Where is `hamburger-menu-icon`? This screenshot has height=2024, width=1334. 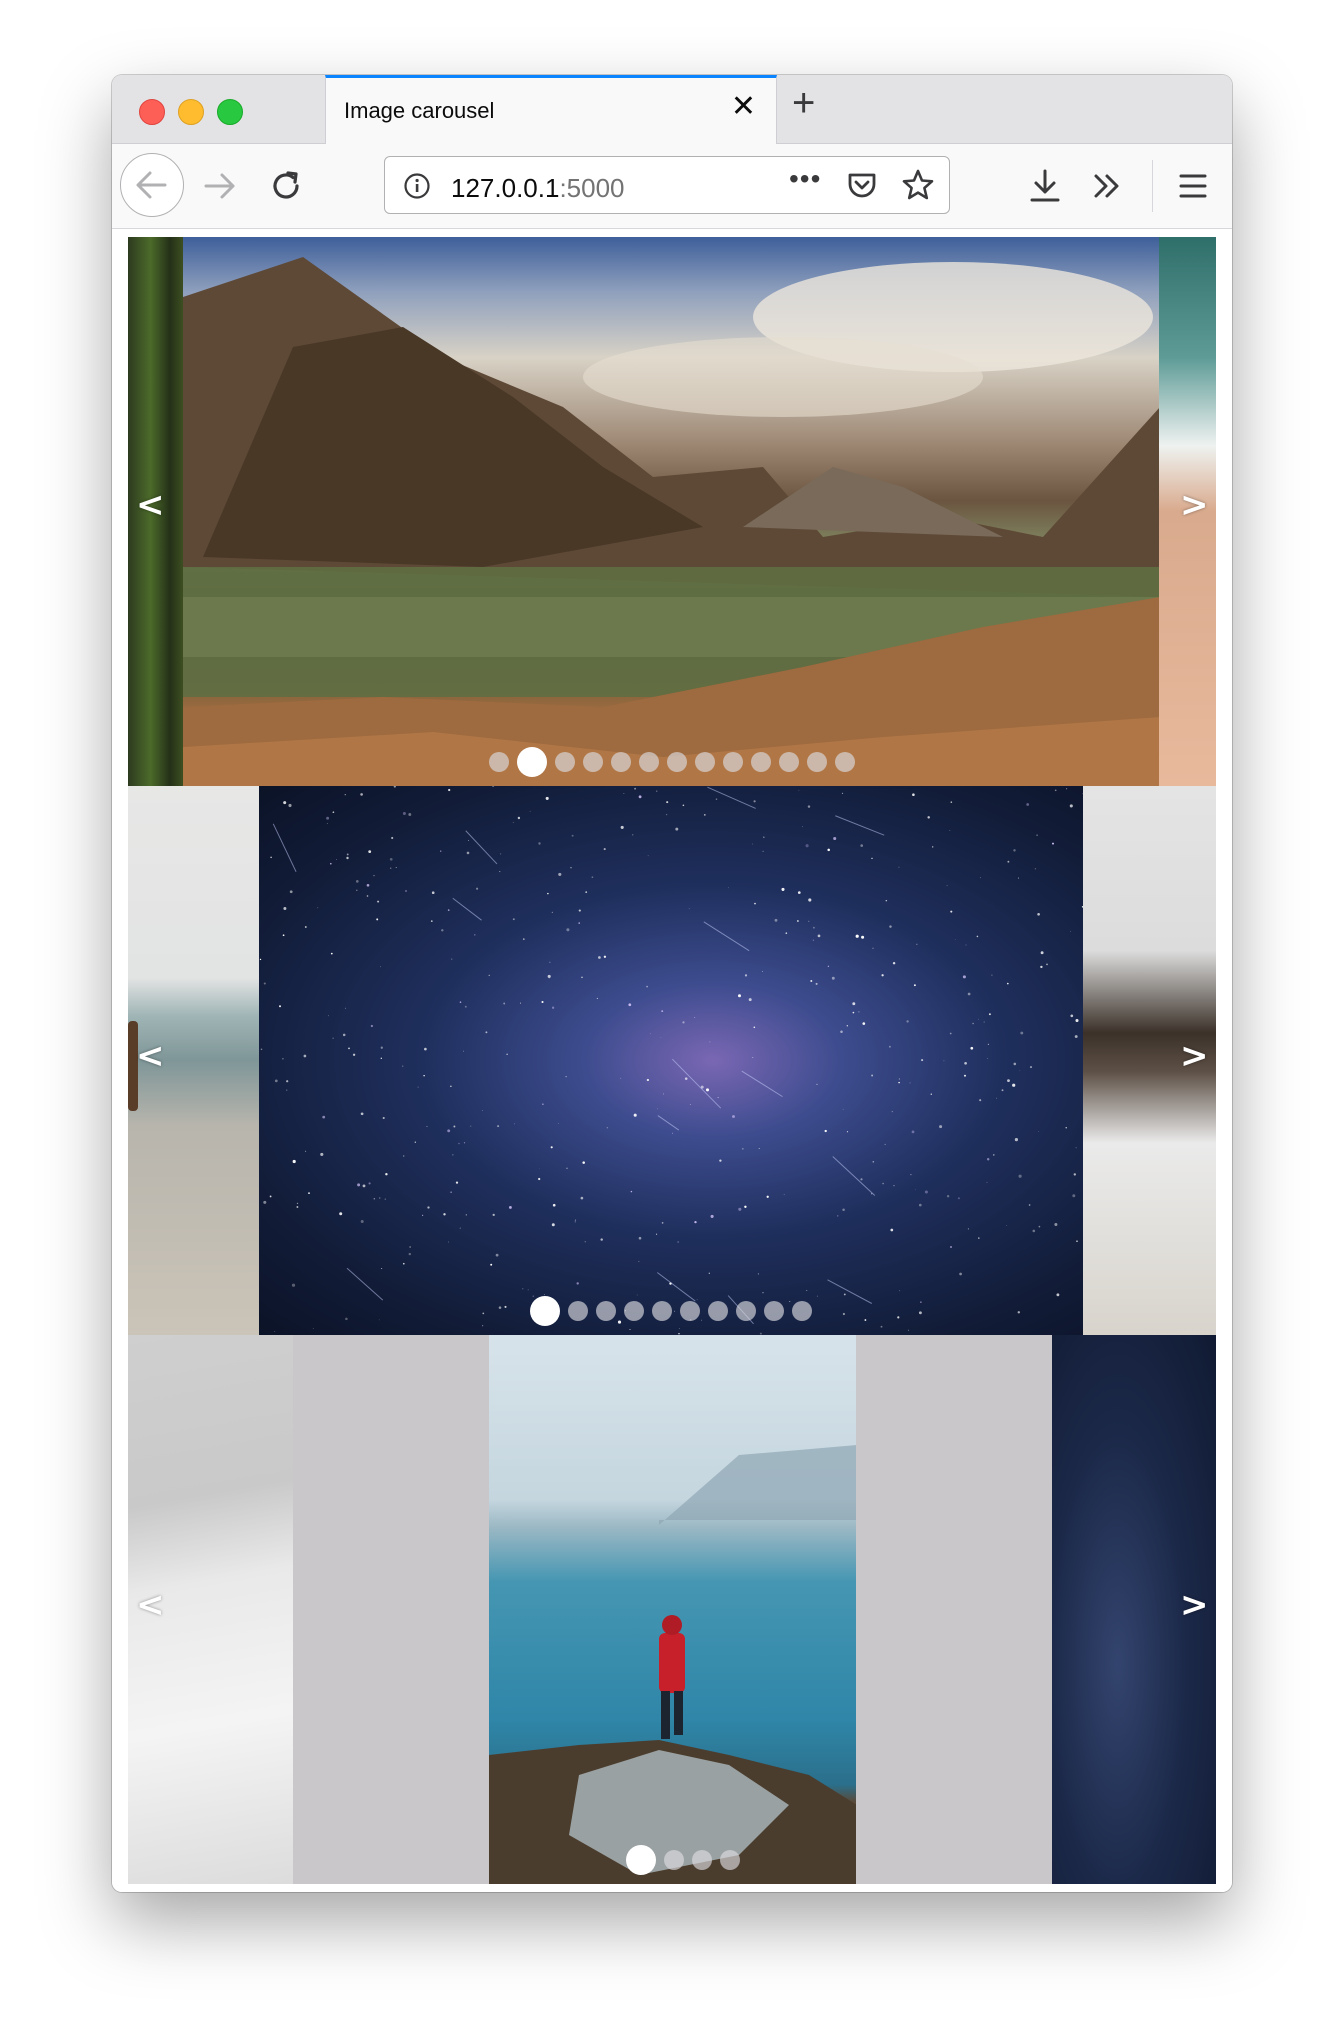 hamburger-menu-icon is located at coordinates (1193, 186).